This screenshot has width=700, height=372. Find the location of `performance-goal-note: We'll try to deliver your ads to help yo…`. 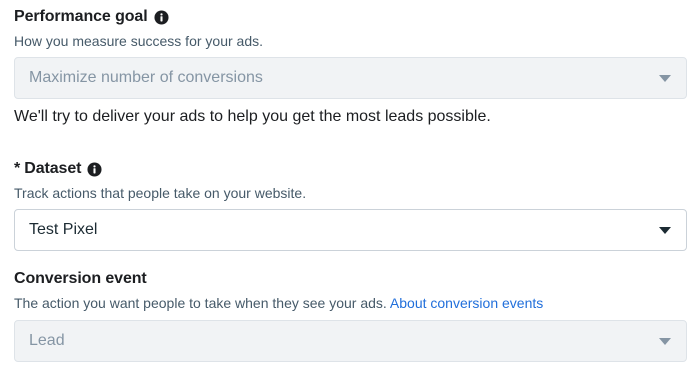

performance-goal-note: We'll try to deliver your ads to help yo… is located at coordinates (252, 116).